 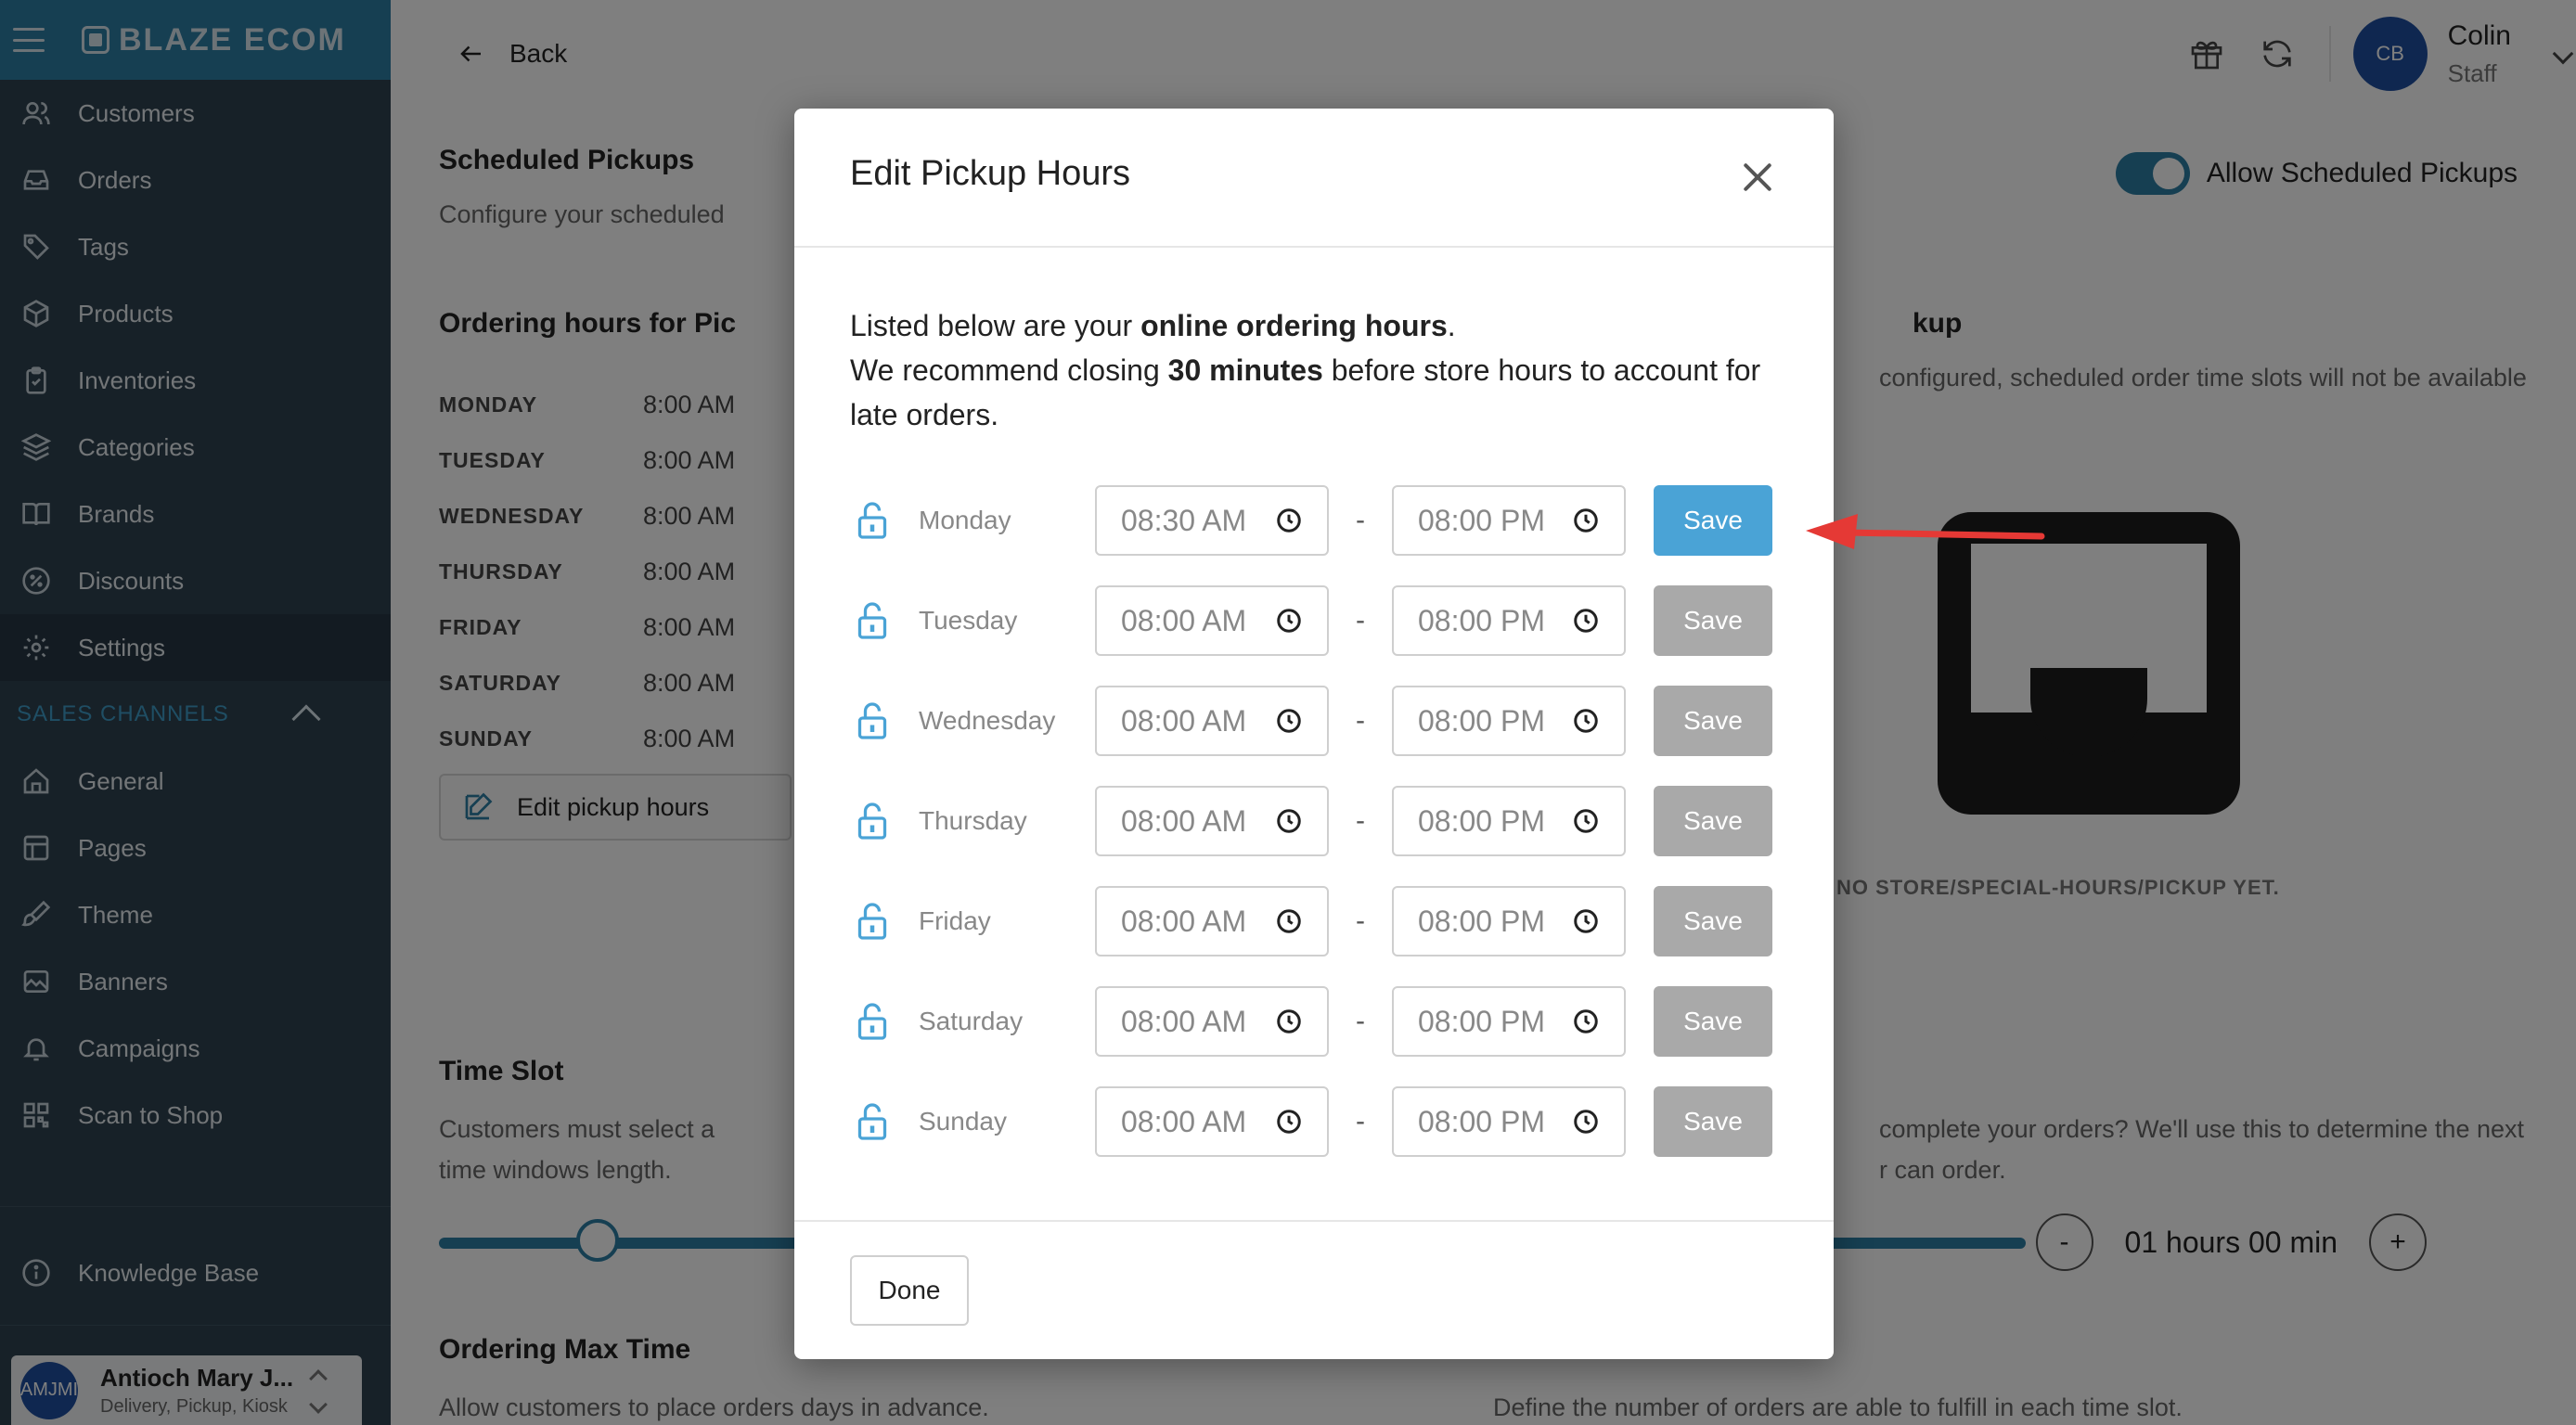 I want to click on hours-row-saturday: Saturday 08:00 AM - 08:00 PM Save, so click(x=1314, y=1022).